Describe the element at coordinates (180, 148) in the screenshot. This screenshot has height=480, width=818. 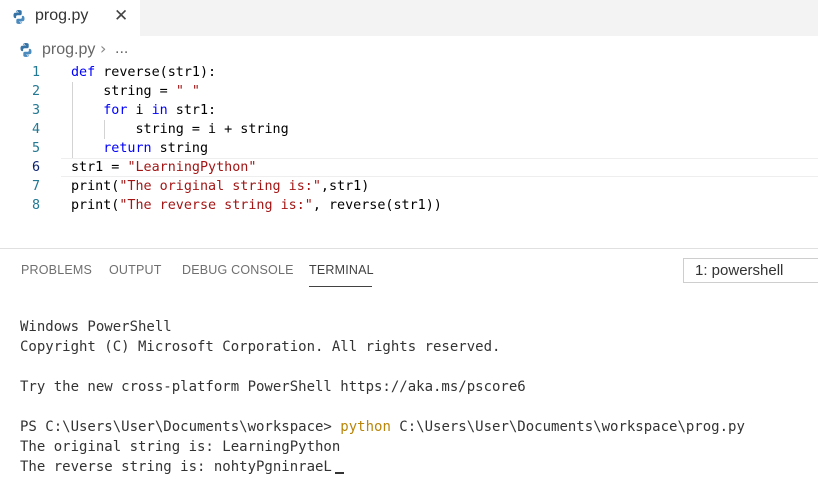
I see `code-token: string` at that location.